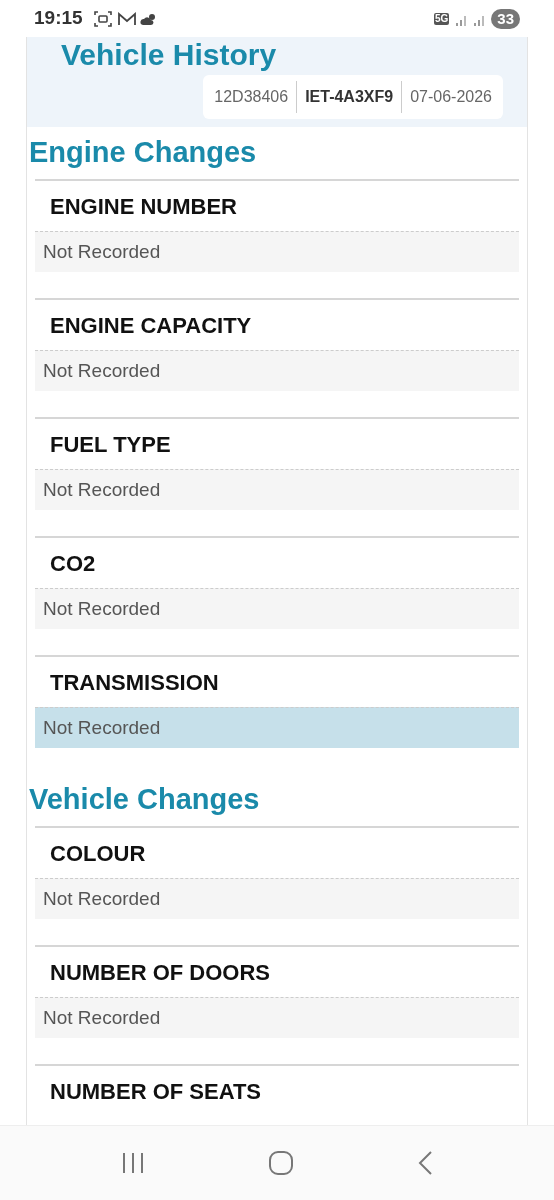 Image resolution: width=554 pixels, height=1200 pixels. Describe the element at coordinates (441, 18) in the screenshot. I see `network-label: 5G` at that location.